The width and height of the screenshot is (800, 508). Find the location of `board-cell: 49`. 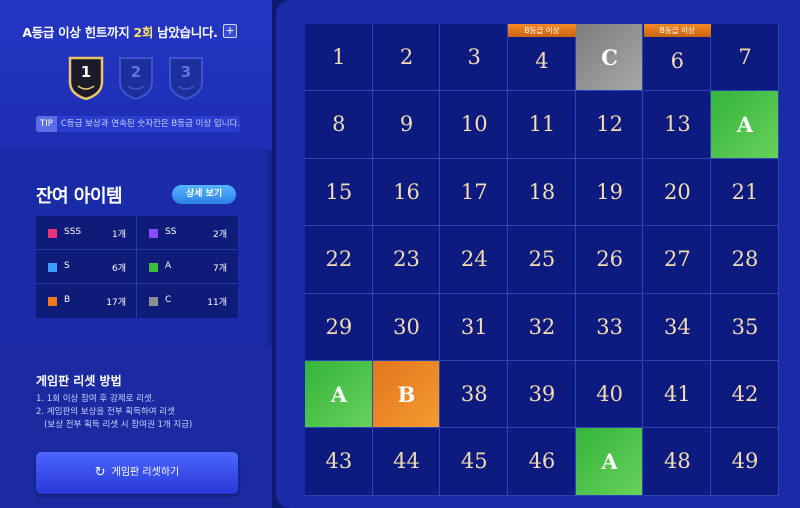

board-cell: 49 is located at coordinates (745, 462).